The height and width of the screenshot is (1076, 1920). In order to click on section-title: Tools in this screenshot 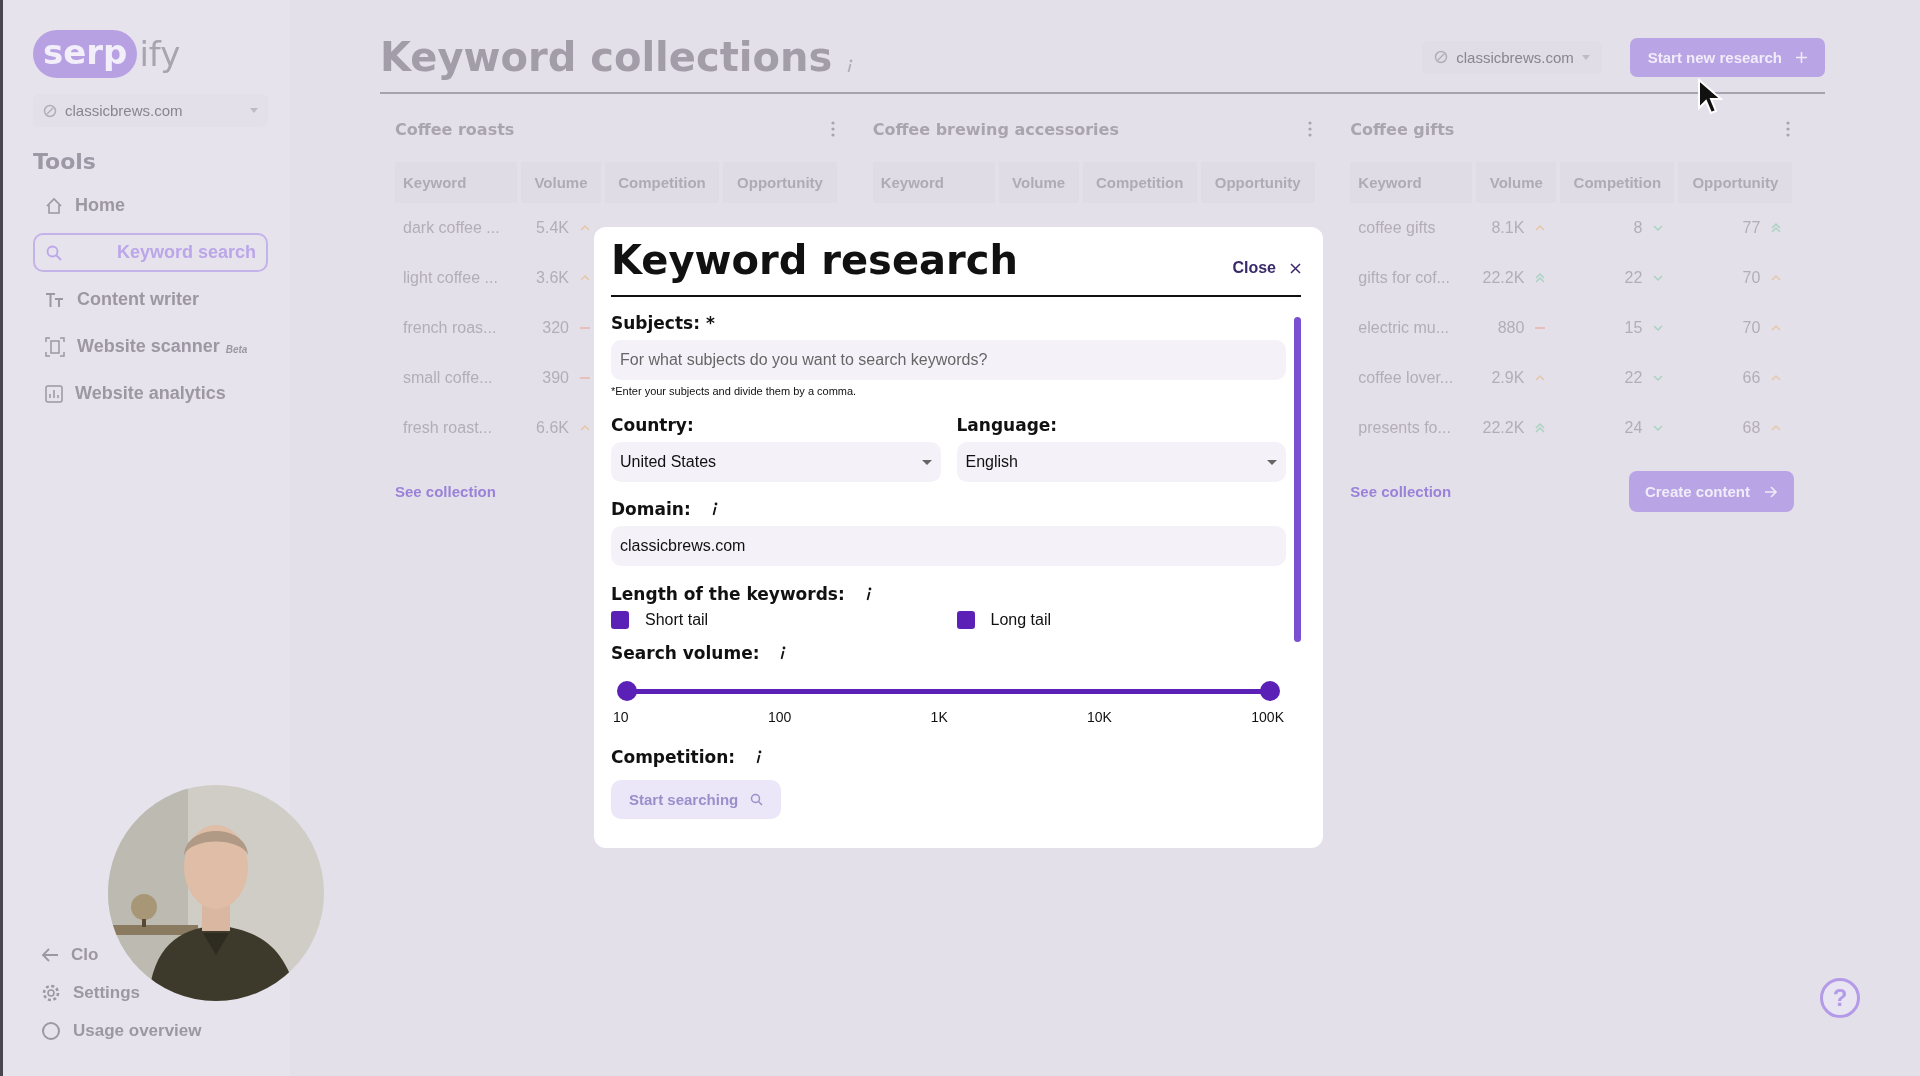, I will do `click(65, 161)`.